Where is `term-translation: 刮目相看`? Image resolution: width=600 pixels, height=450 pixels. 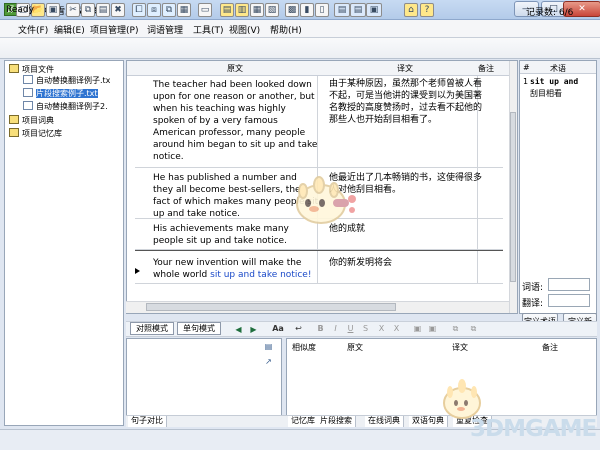
term-translation: 刮目相看 is located at coordinates (546, 93).